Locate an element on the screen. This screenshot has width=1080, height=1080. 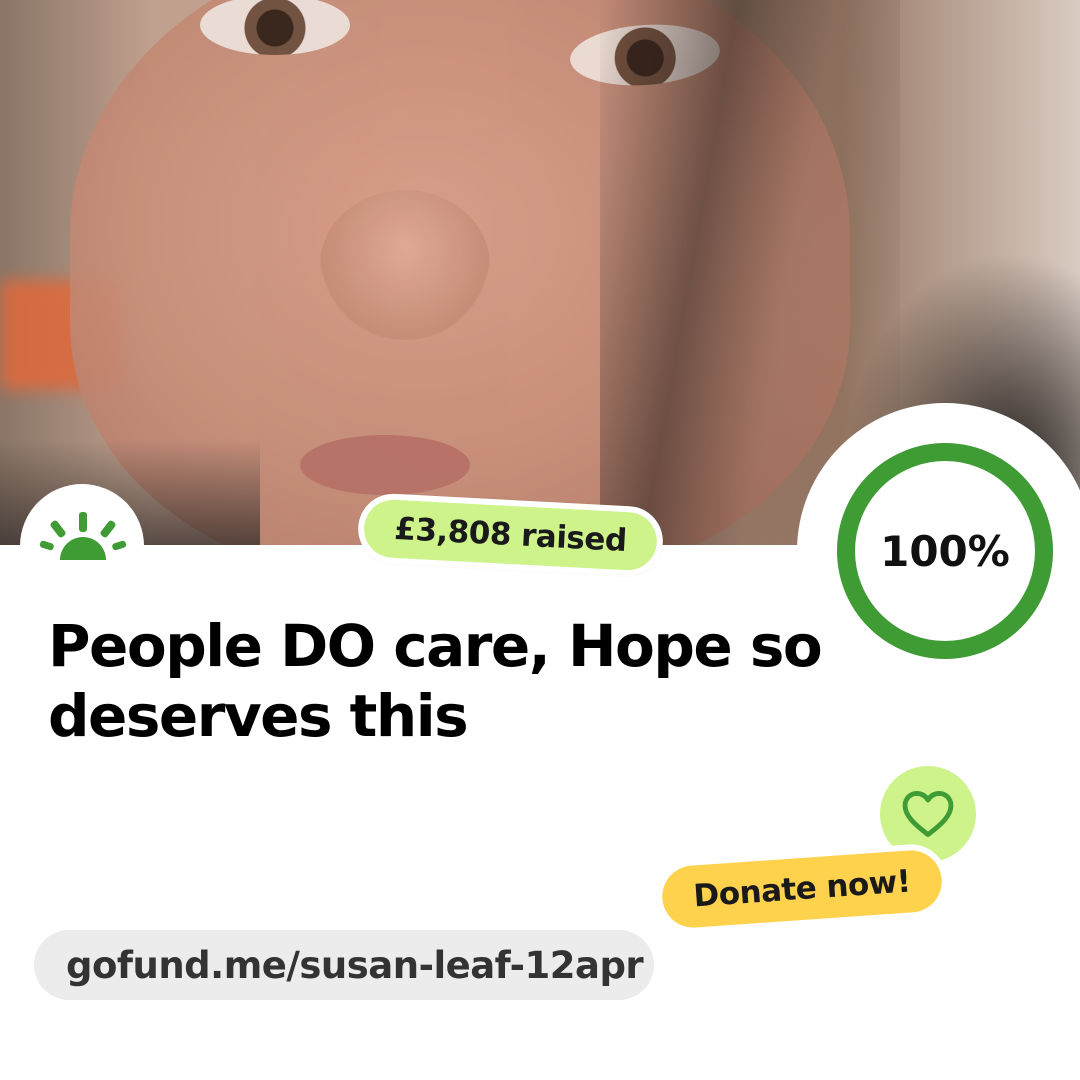
donate-now-button: Donate now! is located at coordinates (802, 889).